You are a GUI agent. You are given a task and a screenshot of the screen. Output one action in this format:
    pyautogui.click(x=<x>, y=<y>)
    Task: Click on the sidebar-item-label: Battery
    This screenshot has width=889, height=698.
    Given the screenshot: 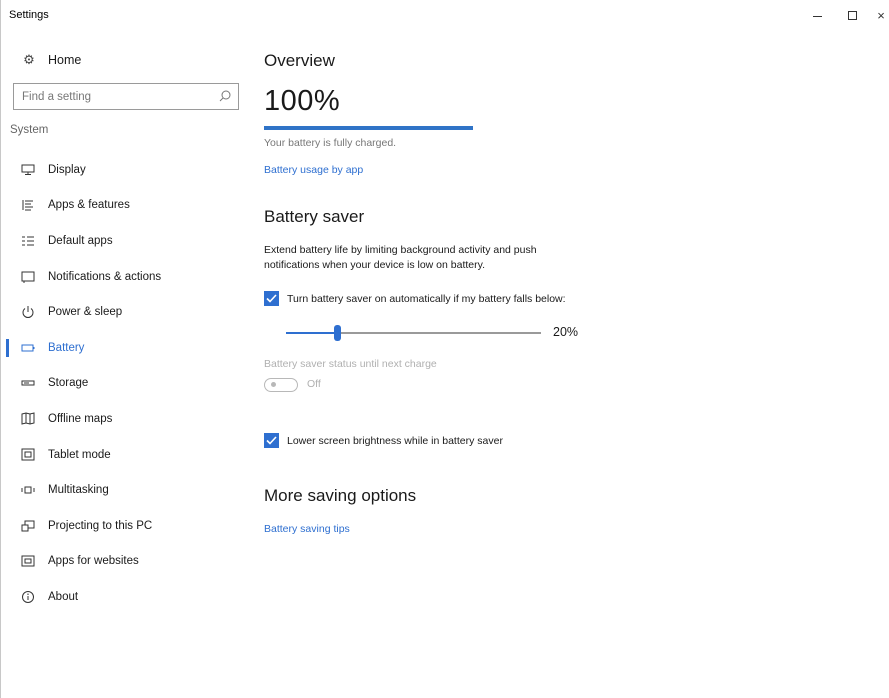 What is the action you would take?
    pyautogui.click(x=66, y=347)
    